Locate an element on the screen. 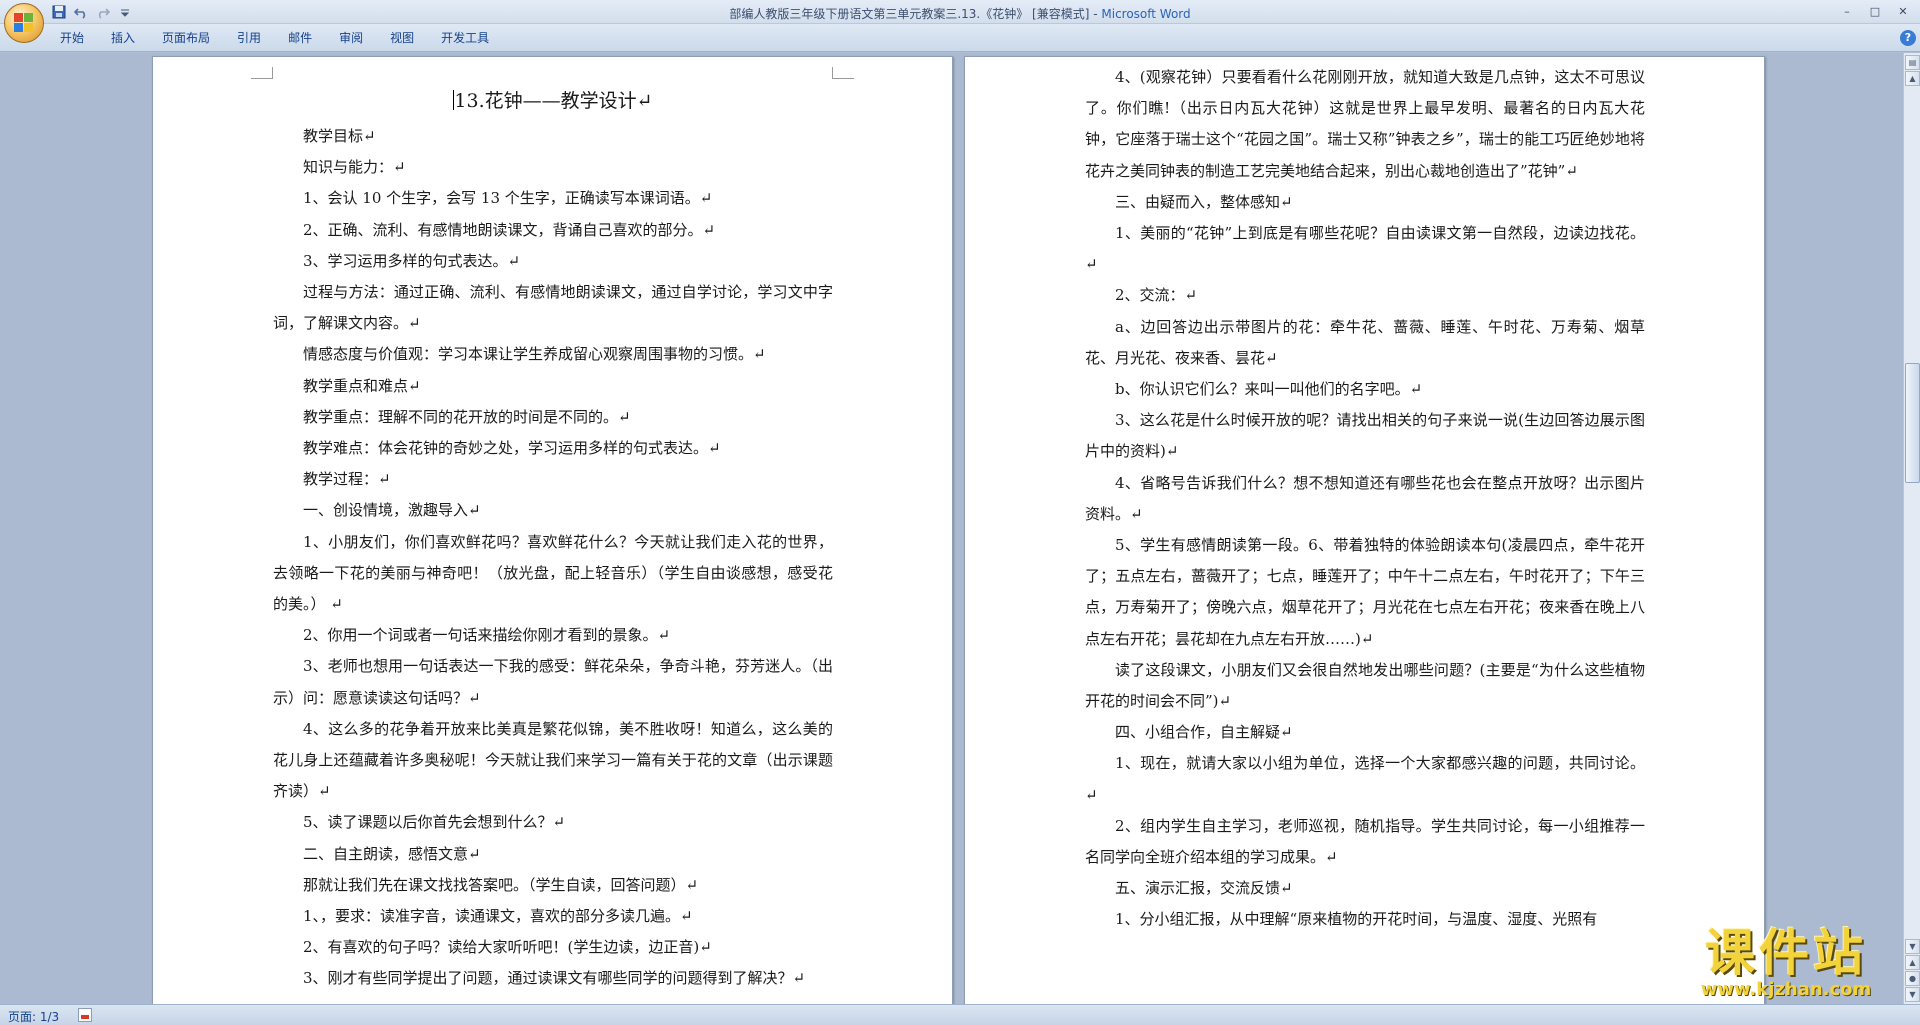 The width and height of the screenshot is (1920, 1025). paragraph: 知识与能力：↵ is located at coordinates (354, 167).